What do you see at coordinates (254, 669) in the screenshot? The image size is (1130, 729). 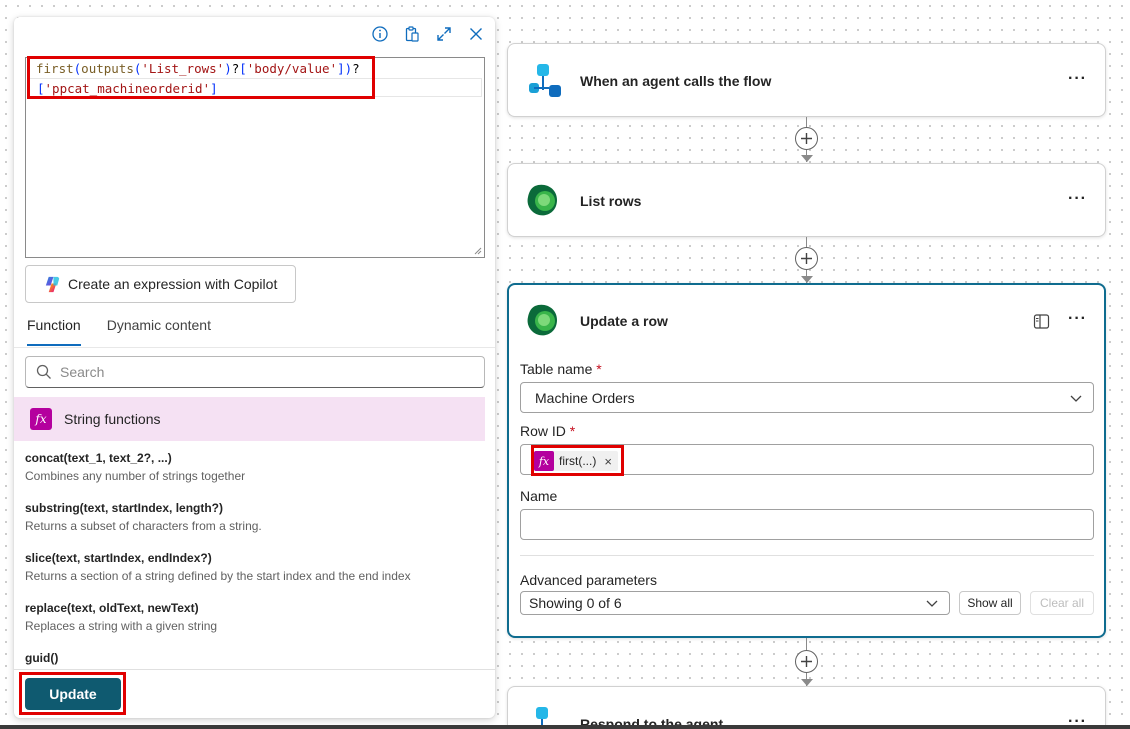 I see `footer-divider` at bounding box center [254, 669].